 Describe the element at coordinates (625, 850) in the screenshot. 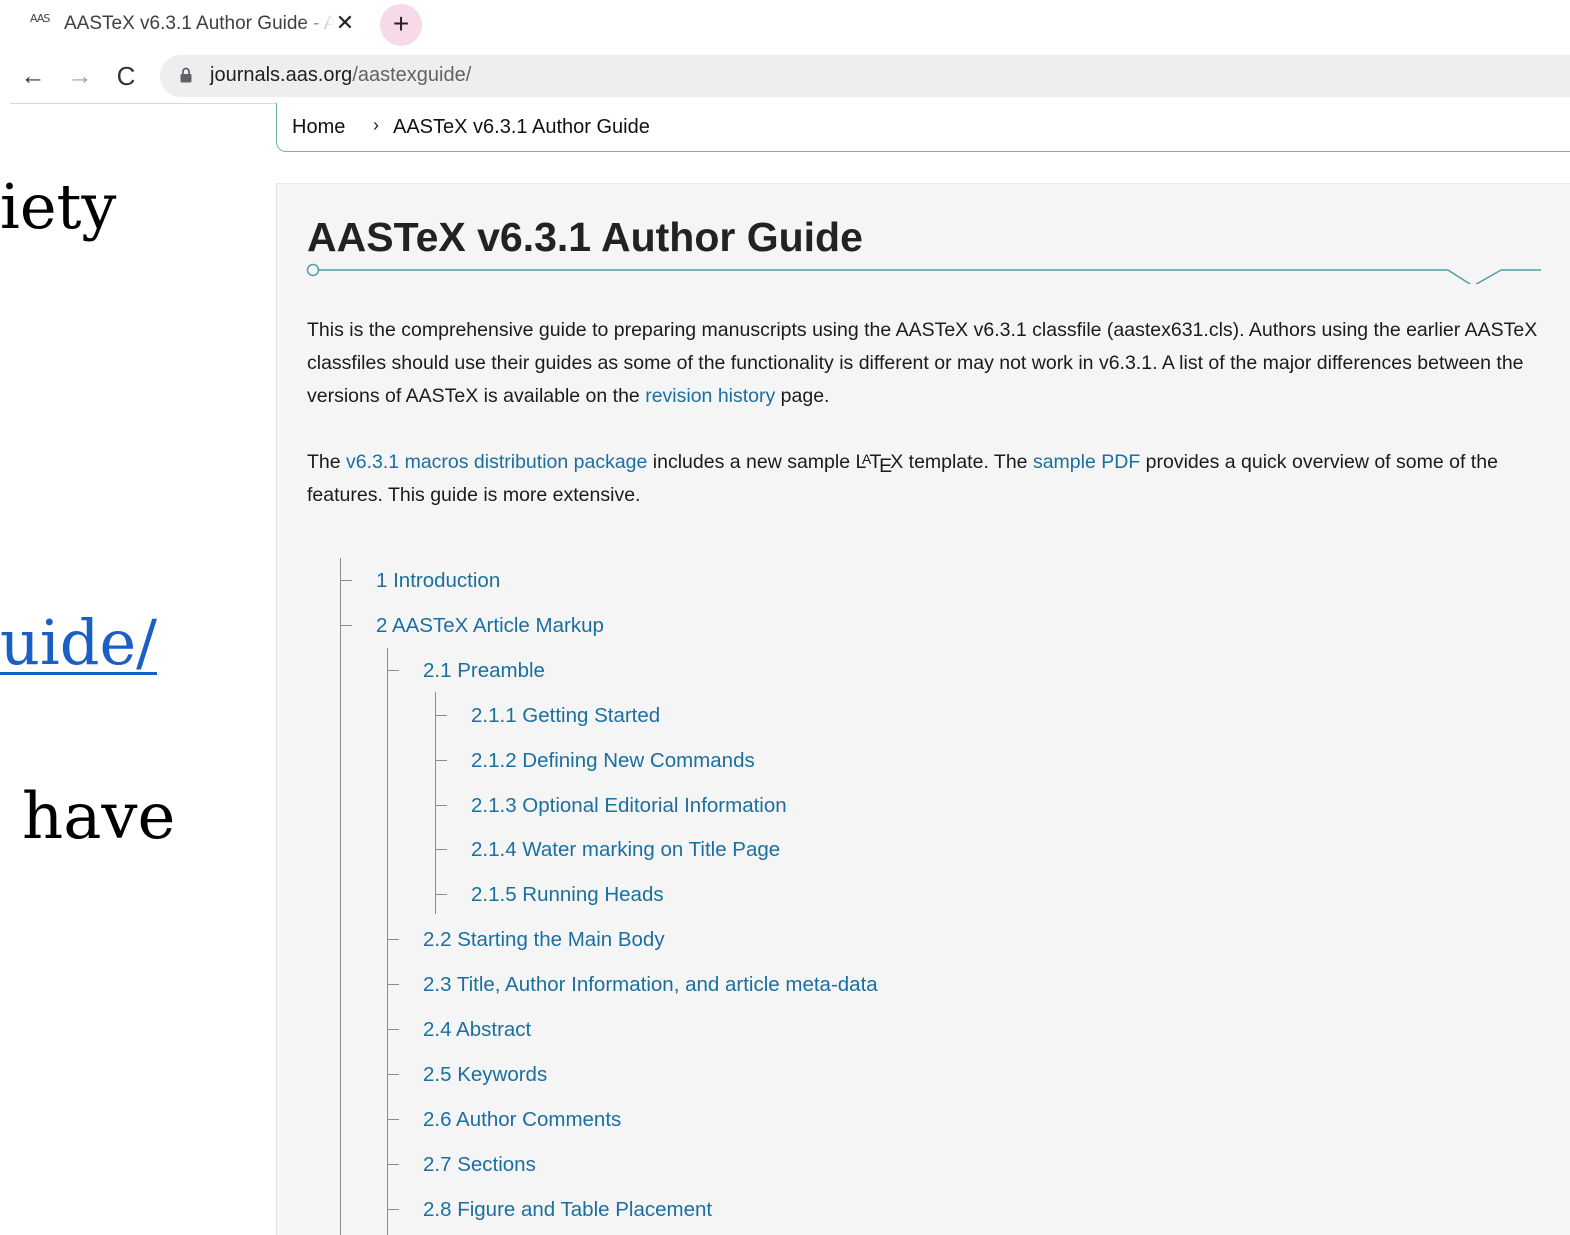

I see `toc-link-water-marking: 2.1.4 Water marking on Title Page` at that location.